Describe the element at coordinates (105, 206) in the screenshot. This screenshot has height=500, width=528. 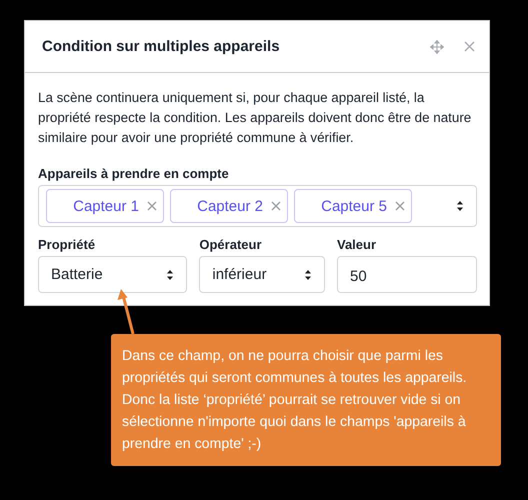
I see `device-tag: Capteur 1` at that location.